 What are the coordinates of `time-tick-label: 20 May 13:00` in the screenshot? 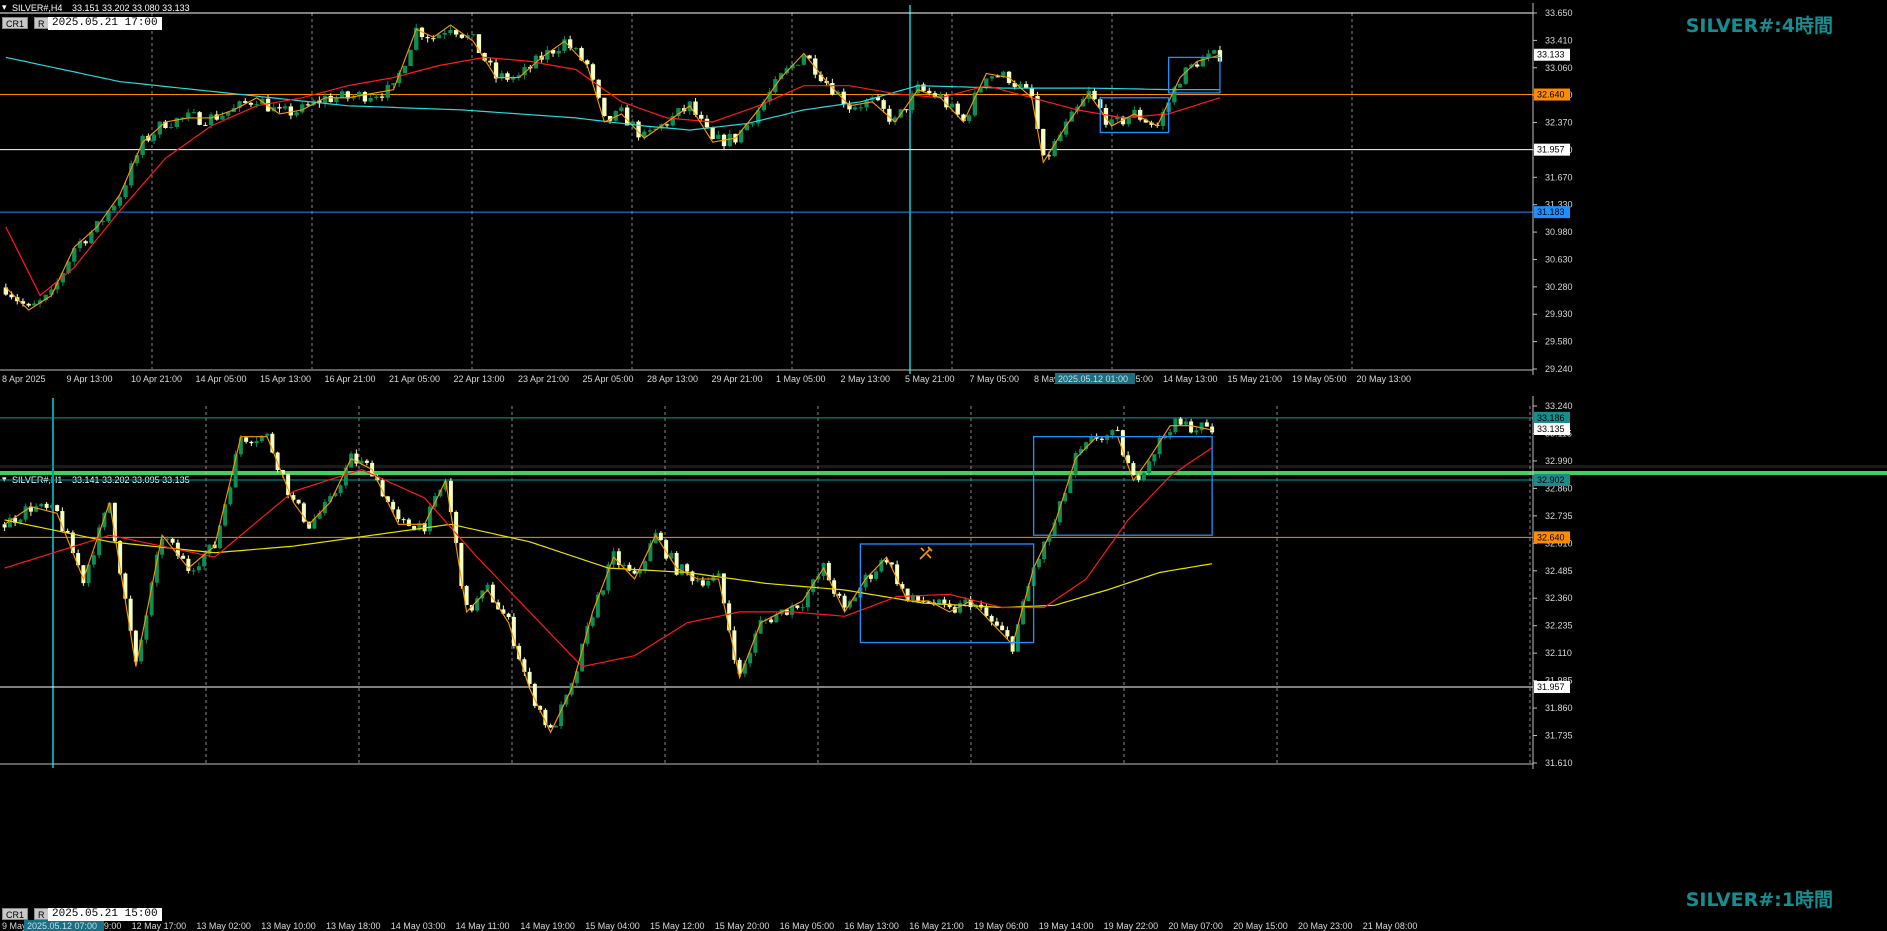 It's located at (1384, 379).